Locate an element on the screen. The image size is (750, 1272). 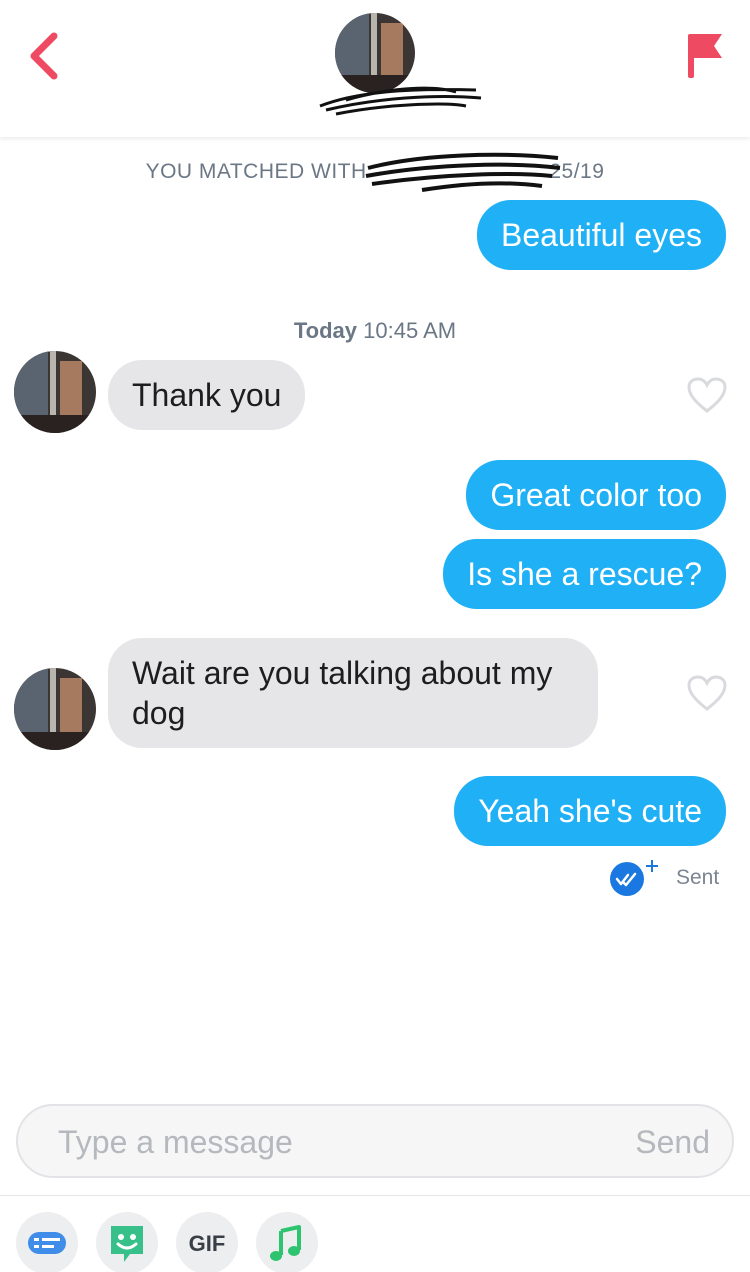
report-flag-icon is located at coordinates (705, 56).